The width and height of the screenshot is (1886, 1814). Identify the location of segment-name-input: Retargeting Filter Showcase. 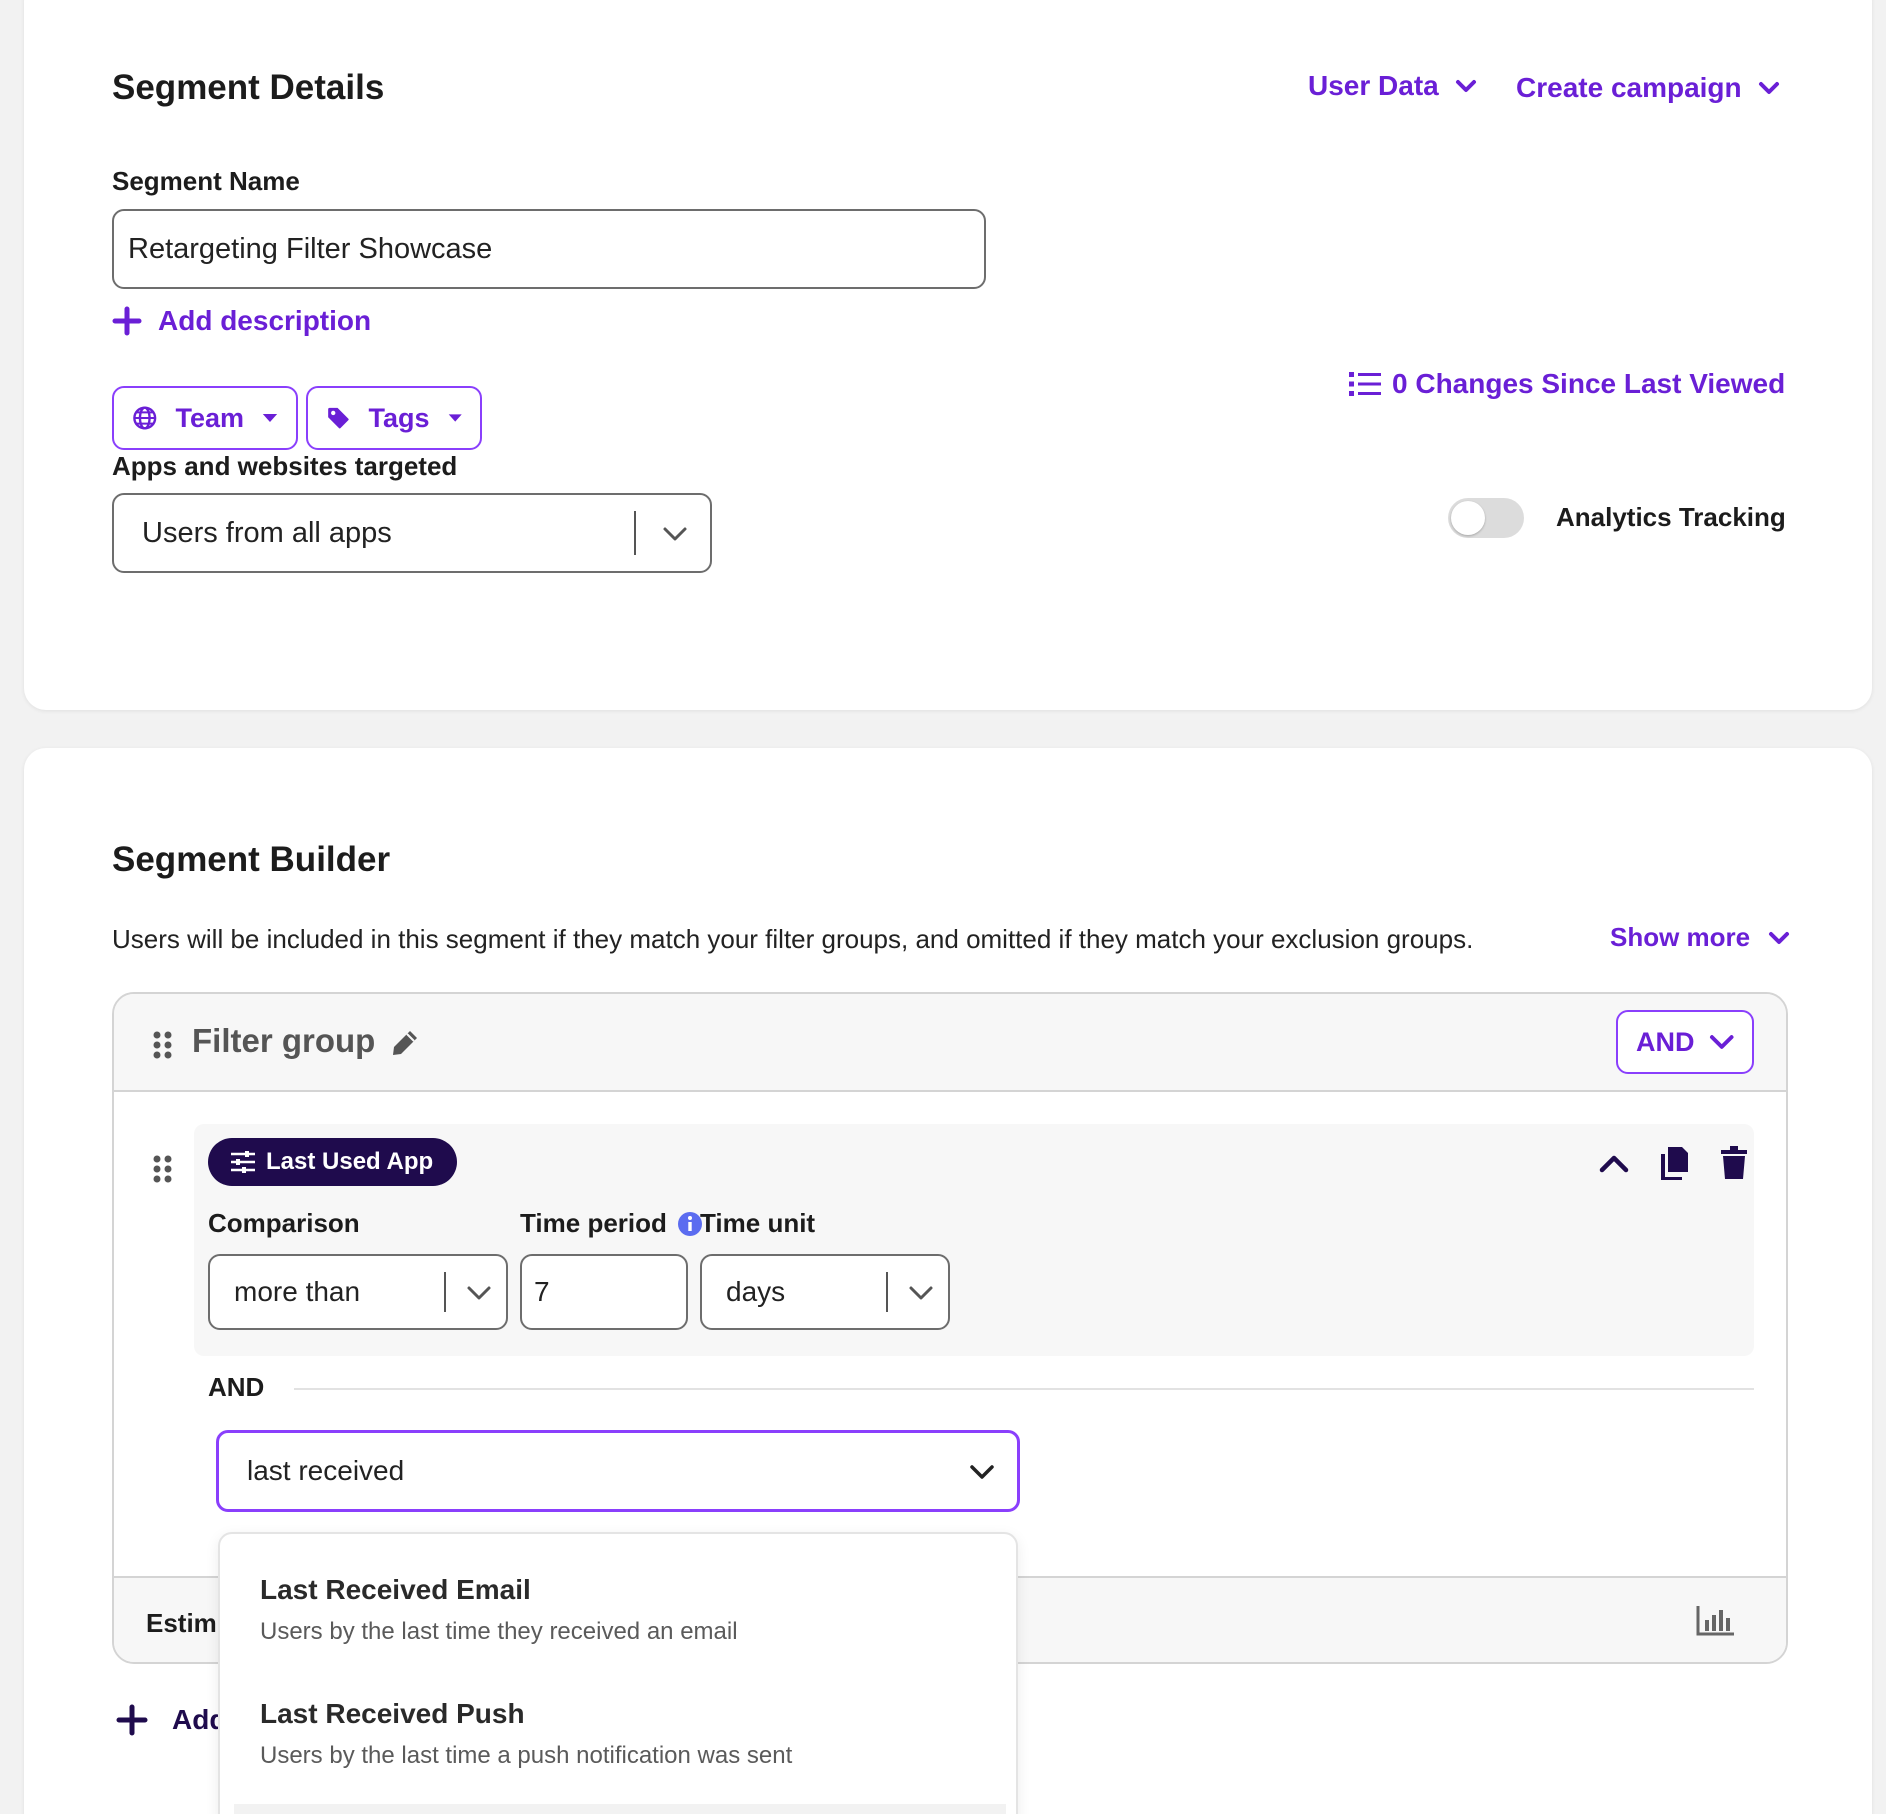
(549, 249).